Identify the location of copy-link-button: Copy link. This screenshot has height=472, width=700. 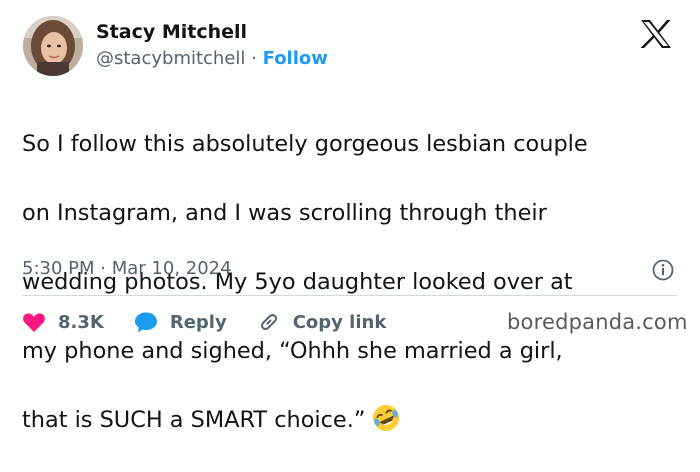
(322, 322).